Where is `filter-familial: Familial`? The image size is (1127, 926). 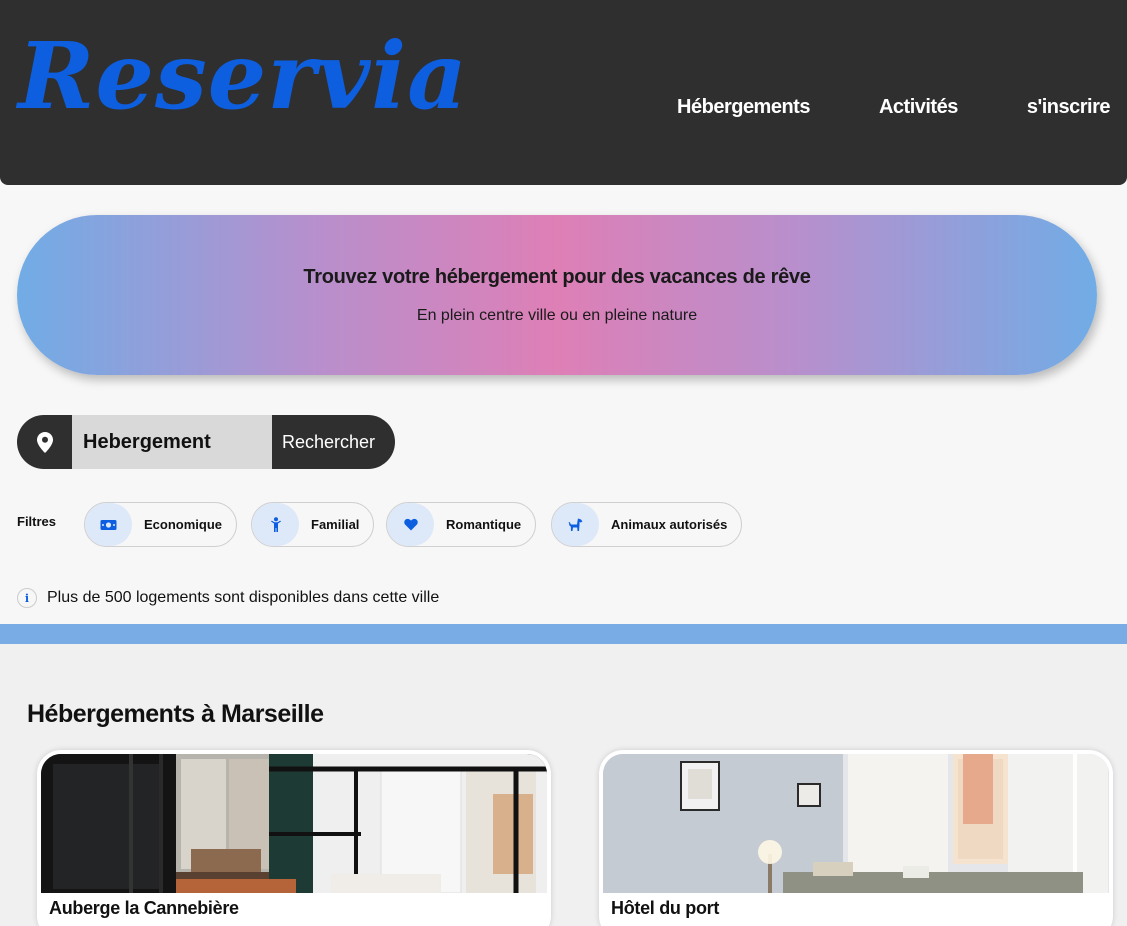
filter-familial: Familial is located at coordinates (313, 524).